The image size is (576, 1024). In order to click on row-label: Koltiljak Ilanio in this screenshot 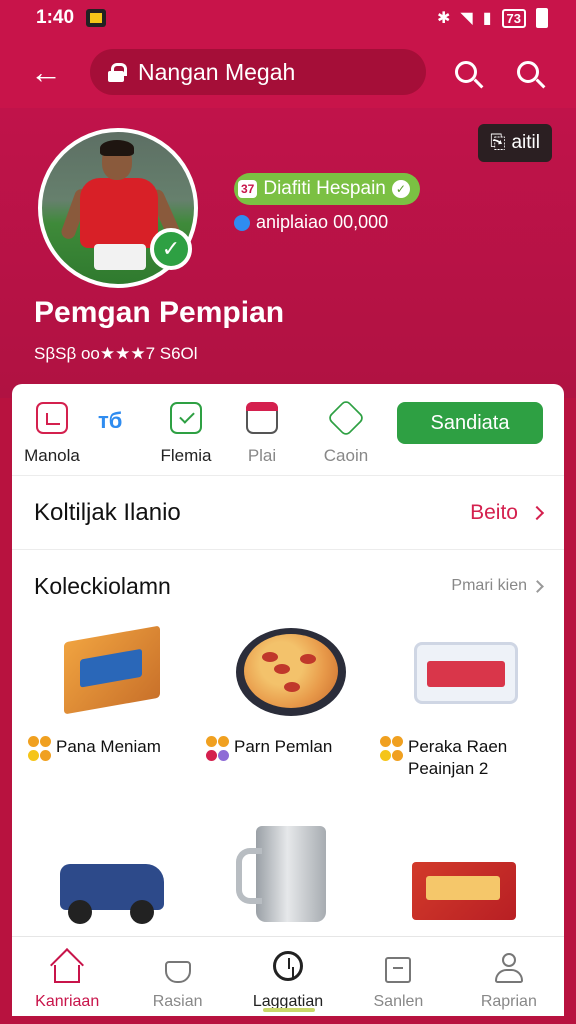, I will do `click(107, 512)`.